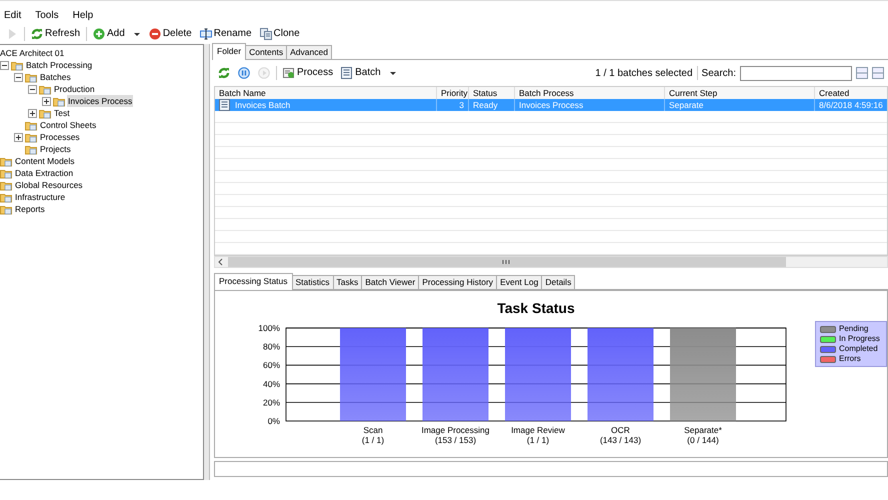 The height and width of the screenshot is (500, 888). I want to click on process-icon, so click(289, 73).